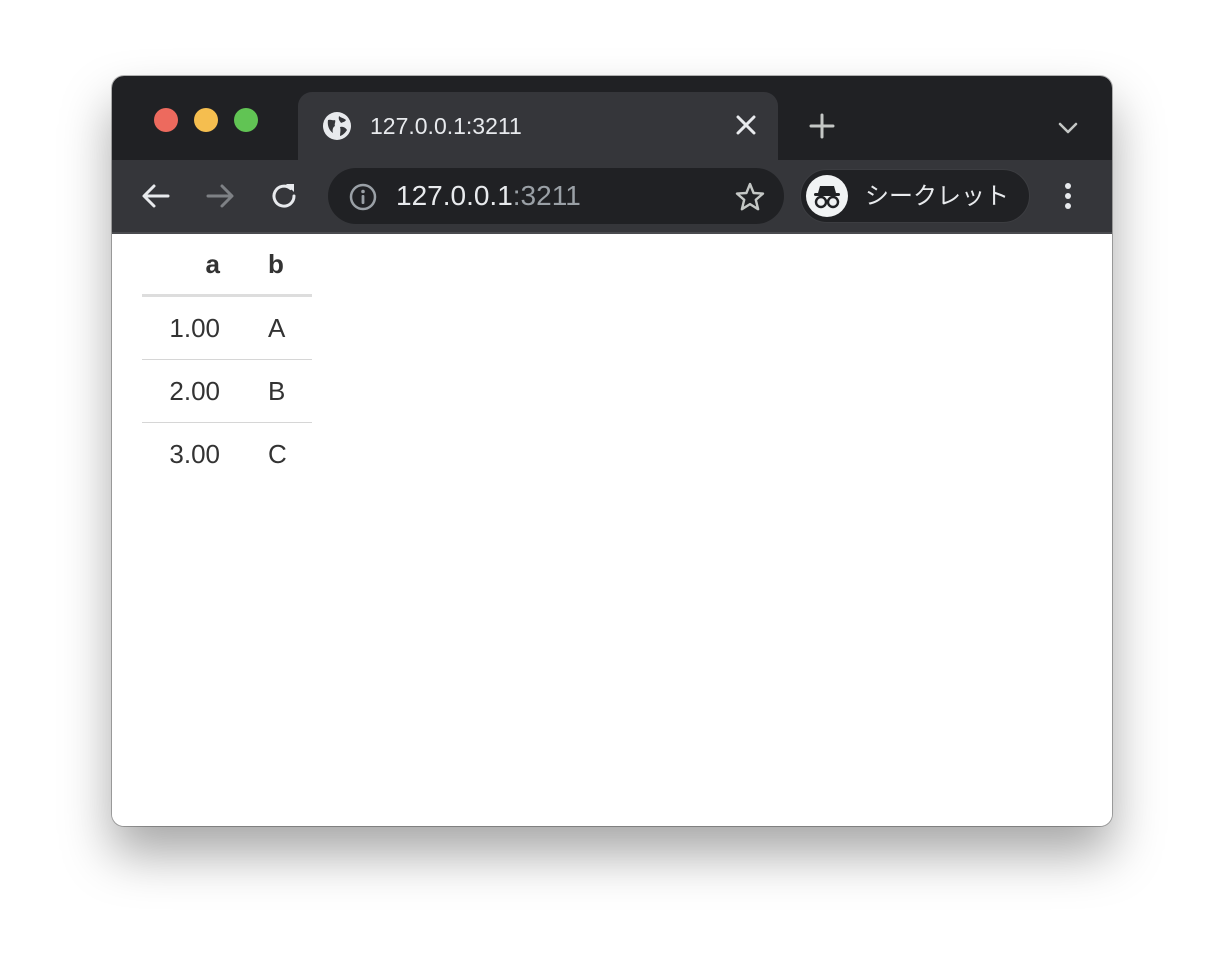 This screenshot has width=1224, height=974. Describe the element at coordinates (206, 120) in the screenshot. I see `window-minimize-button` at that location.